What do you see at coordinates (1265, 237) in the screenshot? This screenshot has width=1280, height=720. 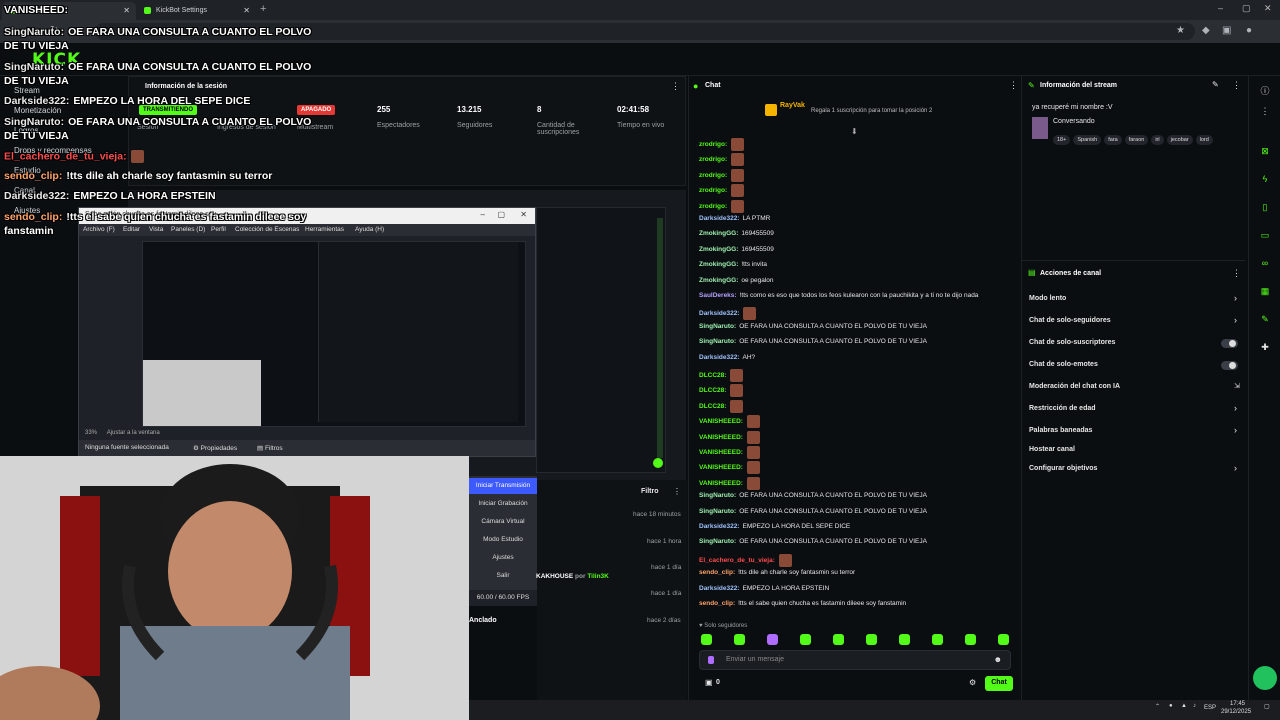 I see `chat-bubble-icon: ▭` at bounding box center [1265, 237].